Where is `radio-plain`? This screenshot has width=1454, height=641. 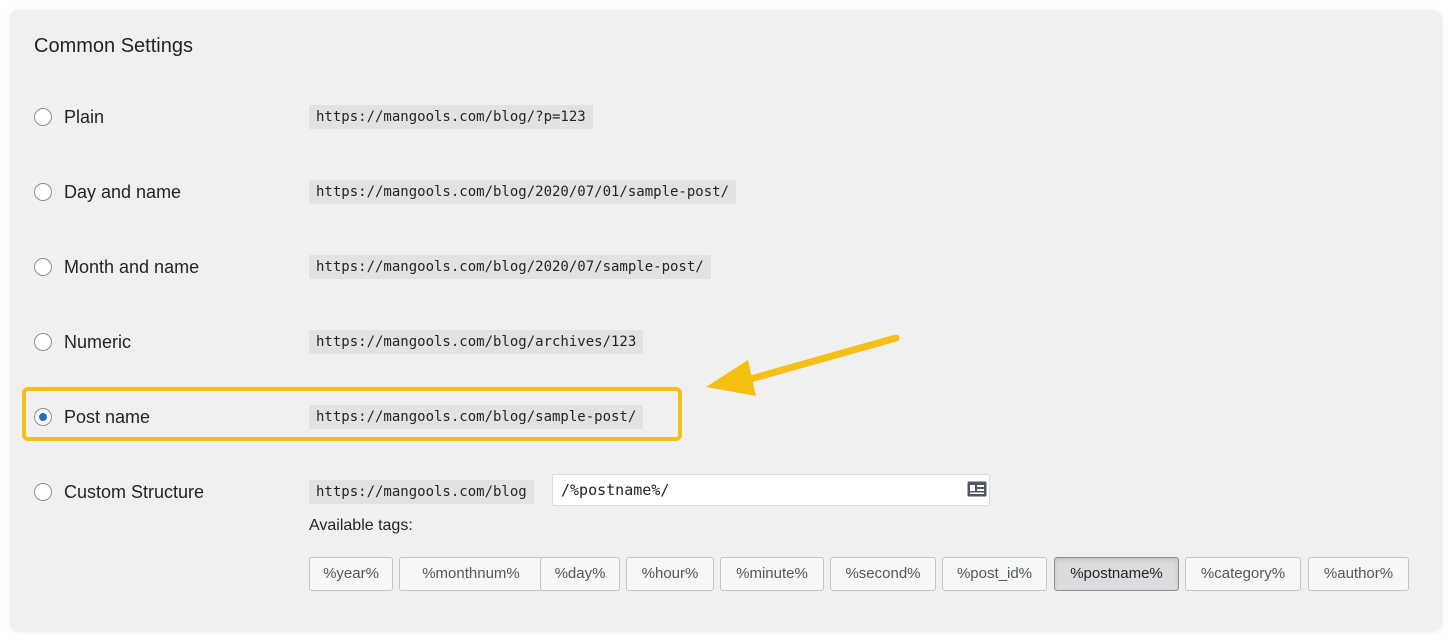 radio-plain is located at coordinates (43, 117).